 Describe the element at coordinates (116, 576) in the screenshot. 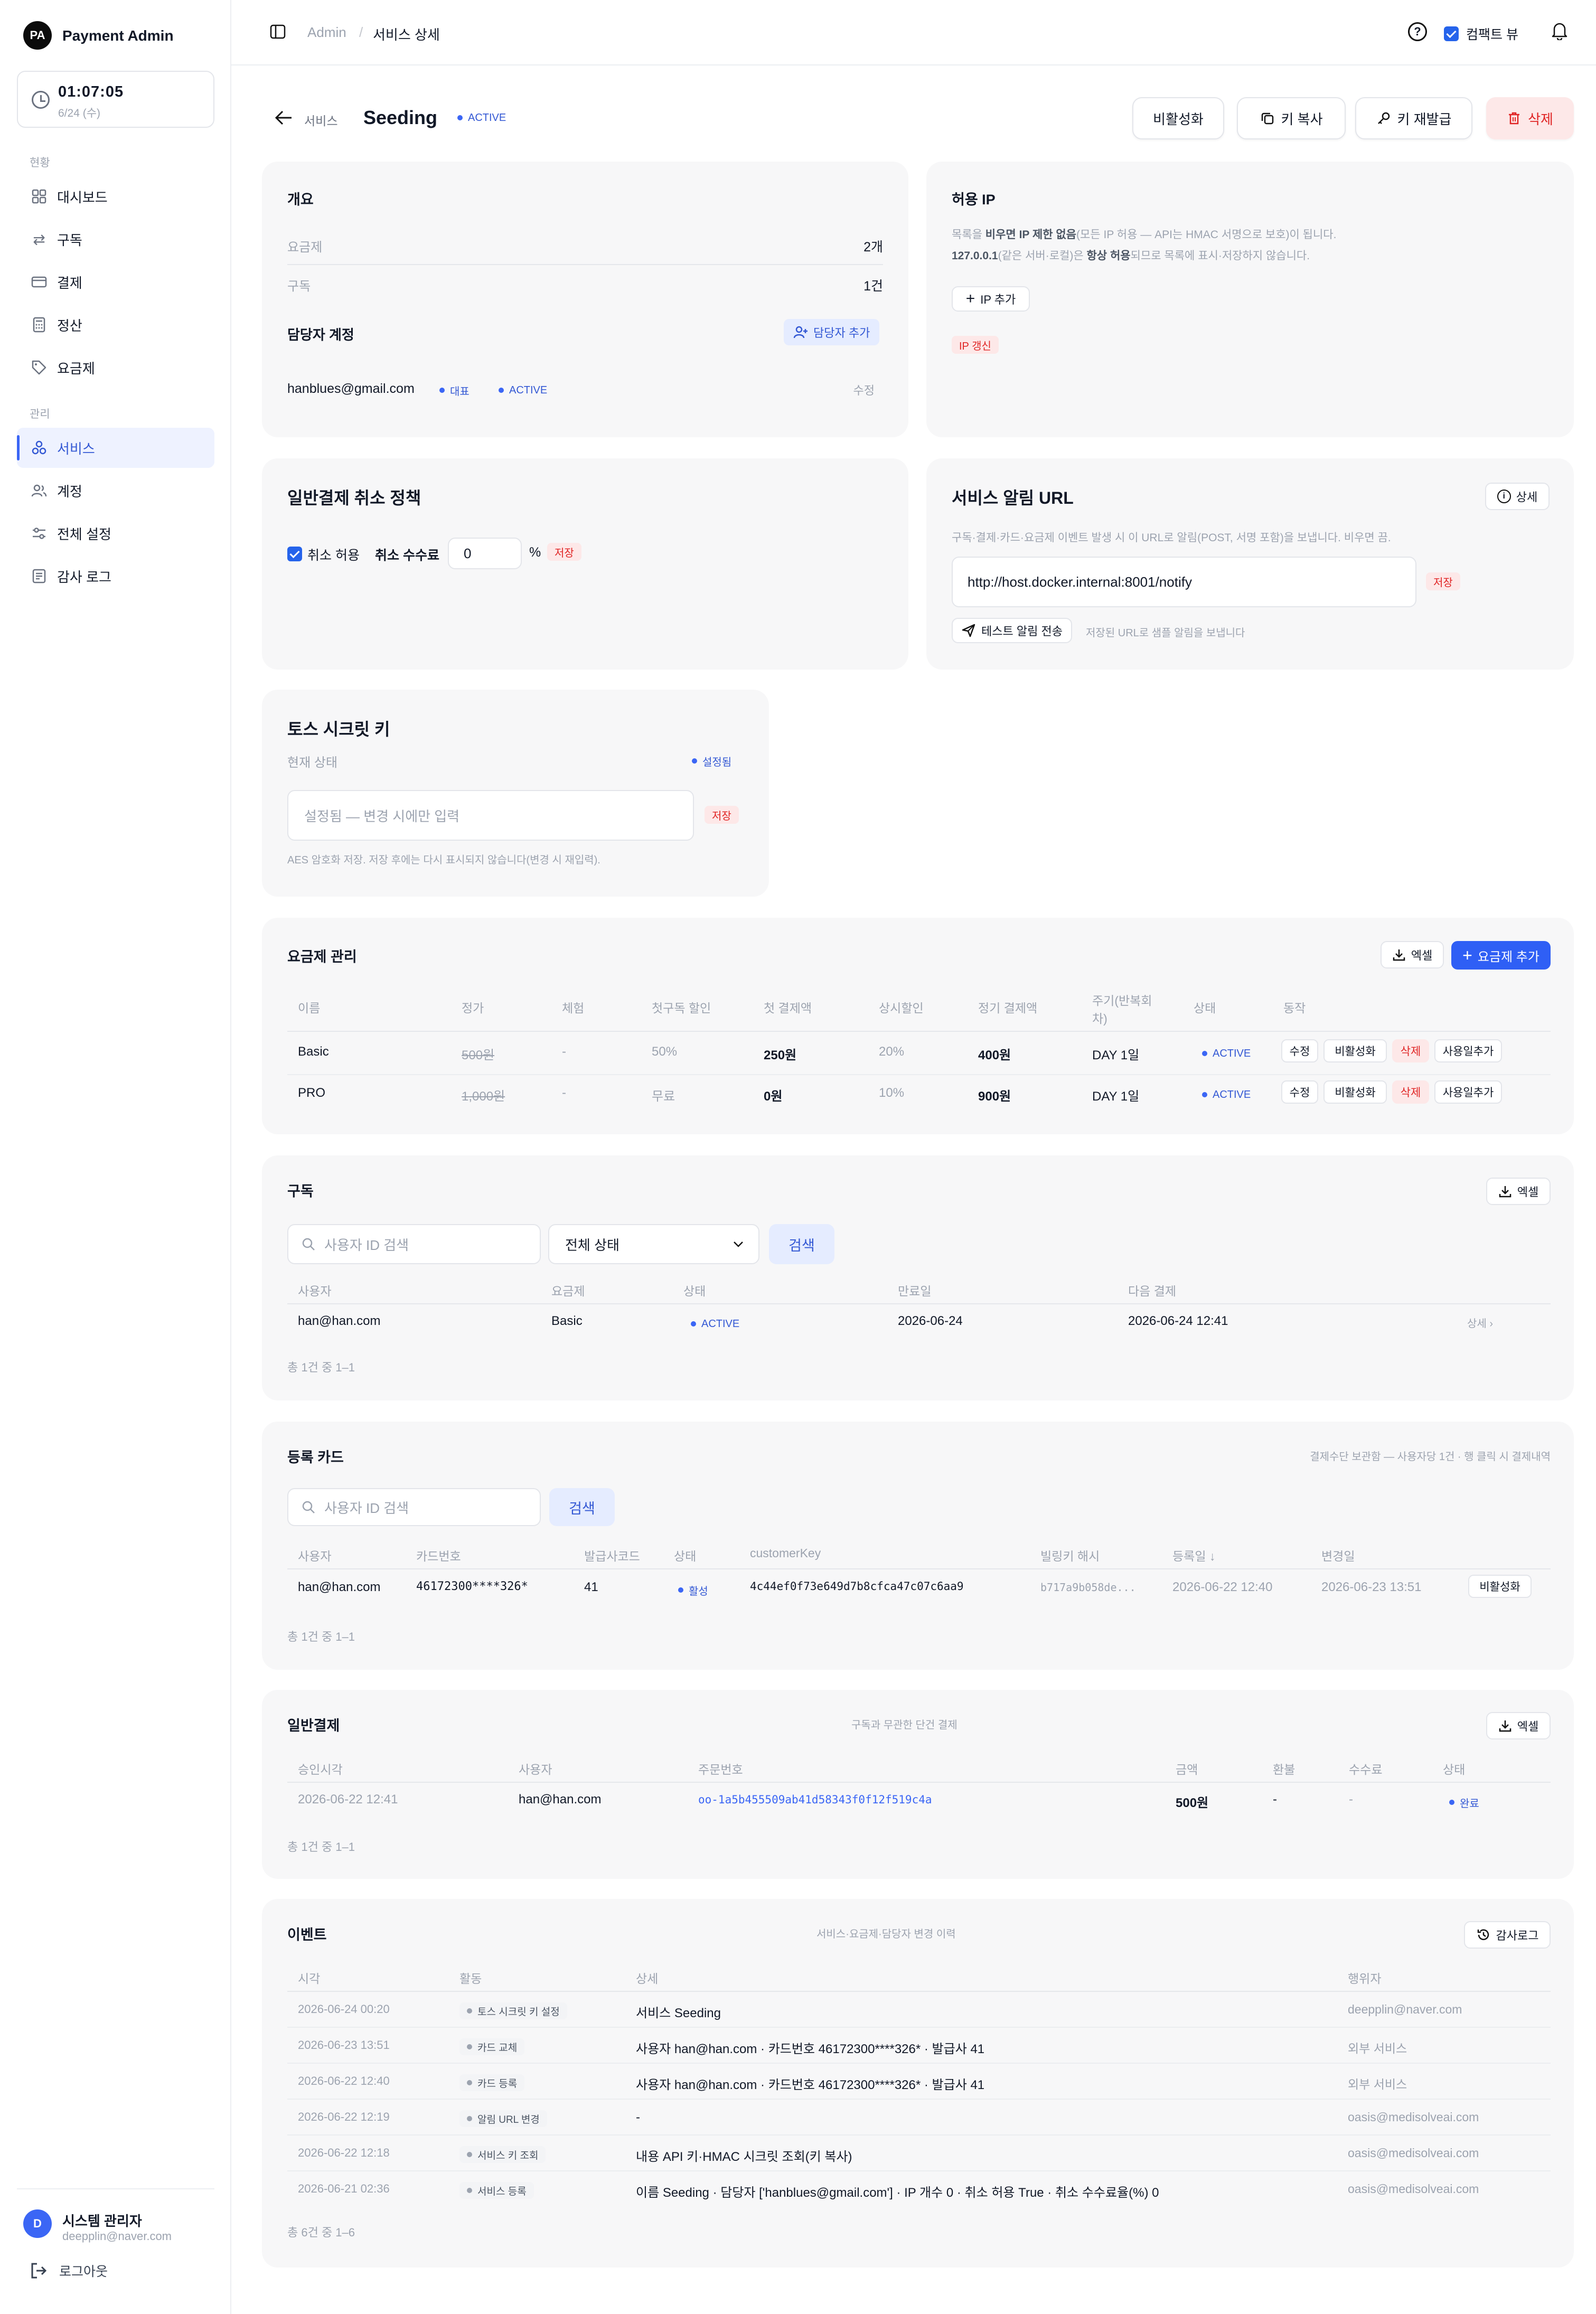

I see `sidebar-item-audit-log: 감사 로그` at that location.